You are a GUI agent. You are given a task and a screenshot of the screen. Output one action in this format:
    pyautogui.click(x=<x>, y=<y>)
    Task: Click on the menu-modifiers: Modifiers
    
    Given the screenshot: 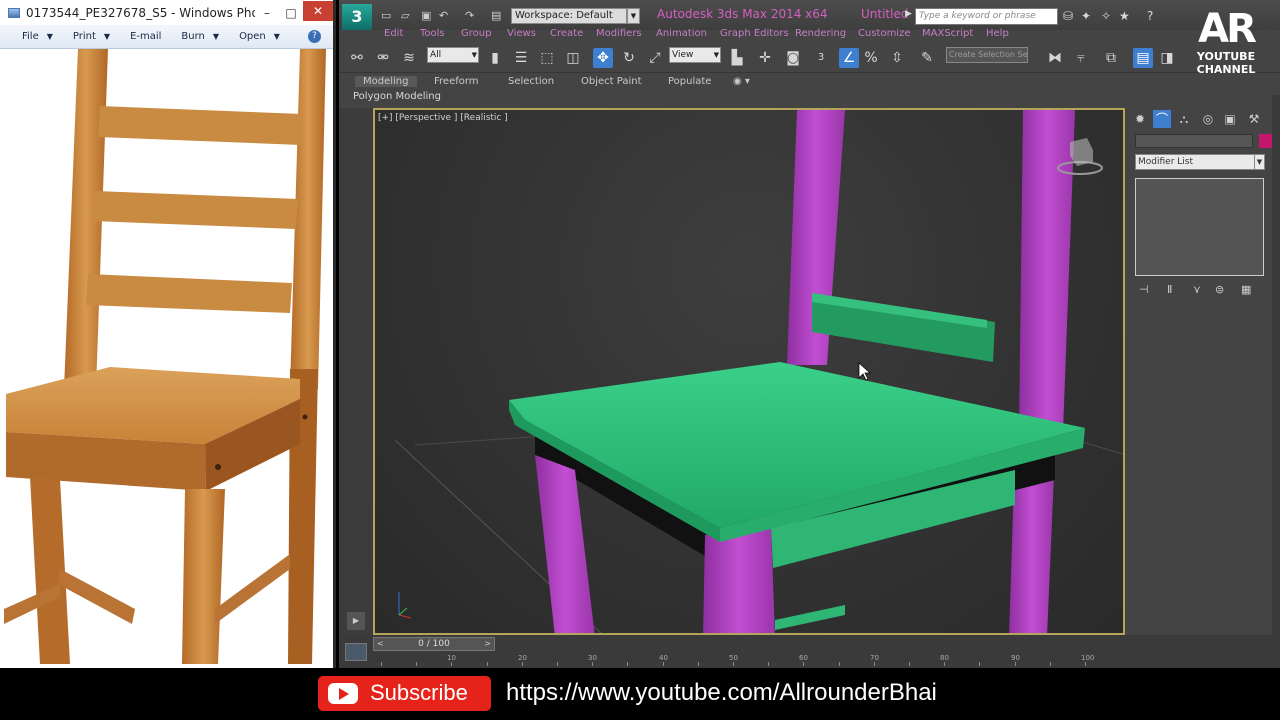 What is the action you would take?
    pyautogui.click(x=619, y=33)
    